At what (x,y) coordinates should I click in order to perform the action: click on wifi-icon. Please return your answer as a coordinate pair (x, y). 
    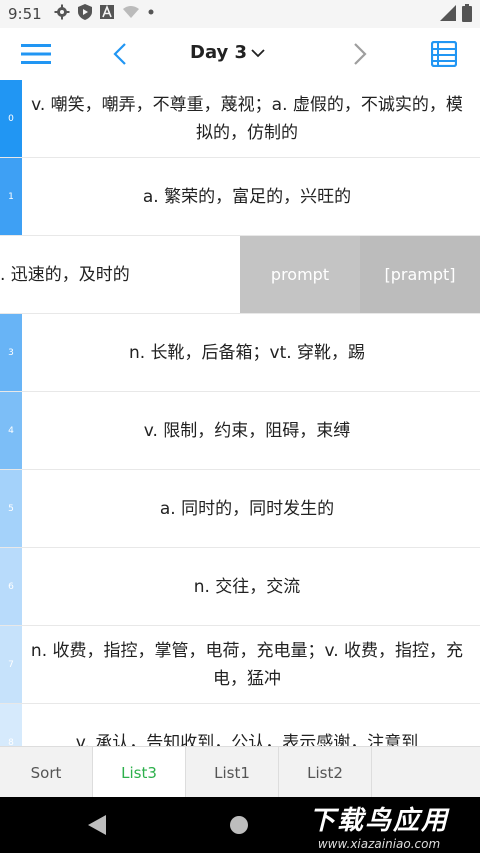
    Looking at the image, I should click on (131, 12).